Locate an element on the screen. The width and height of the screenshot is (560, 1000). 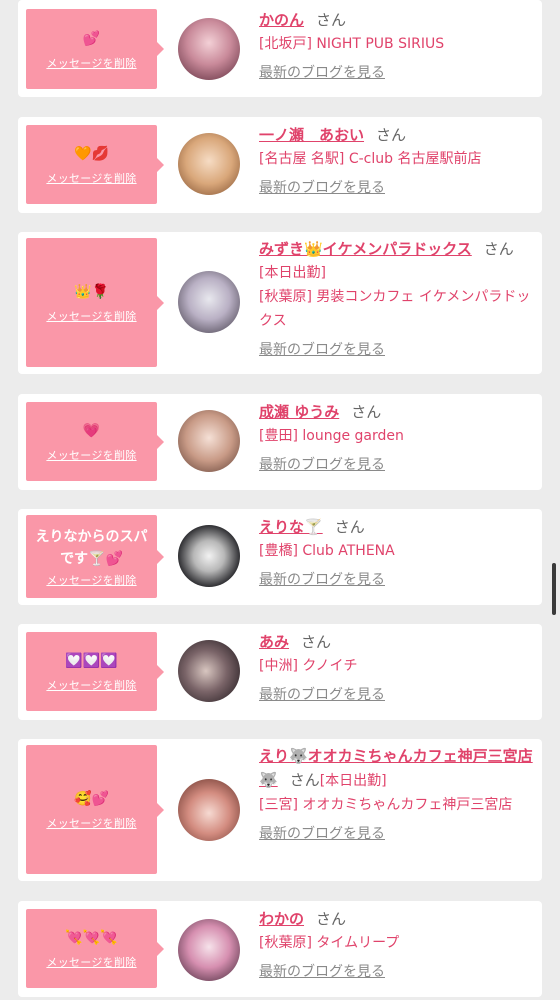
shop-text: [北坂戸] NIGHT PUB SIRIUS is located at coordinates (352, 44).